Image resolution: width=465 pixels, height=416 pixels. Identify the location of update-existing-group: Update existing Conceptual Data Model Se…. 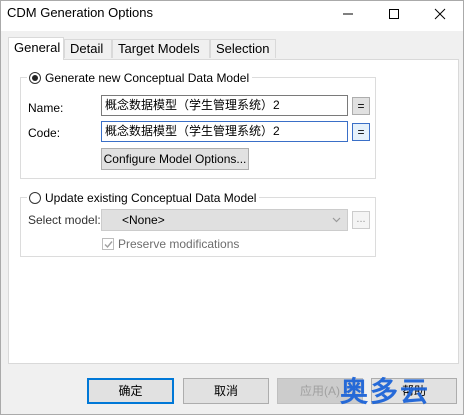
(198, 223).